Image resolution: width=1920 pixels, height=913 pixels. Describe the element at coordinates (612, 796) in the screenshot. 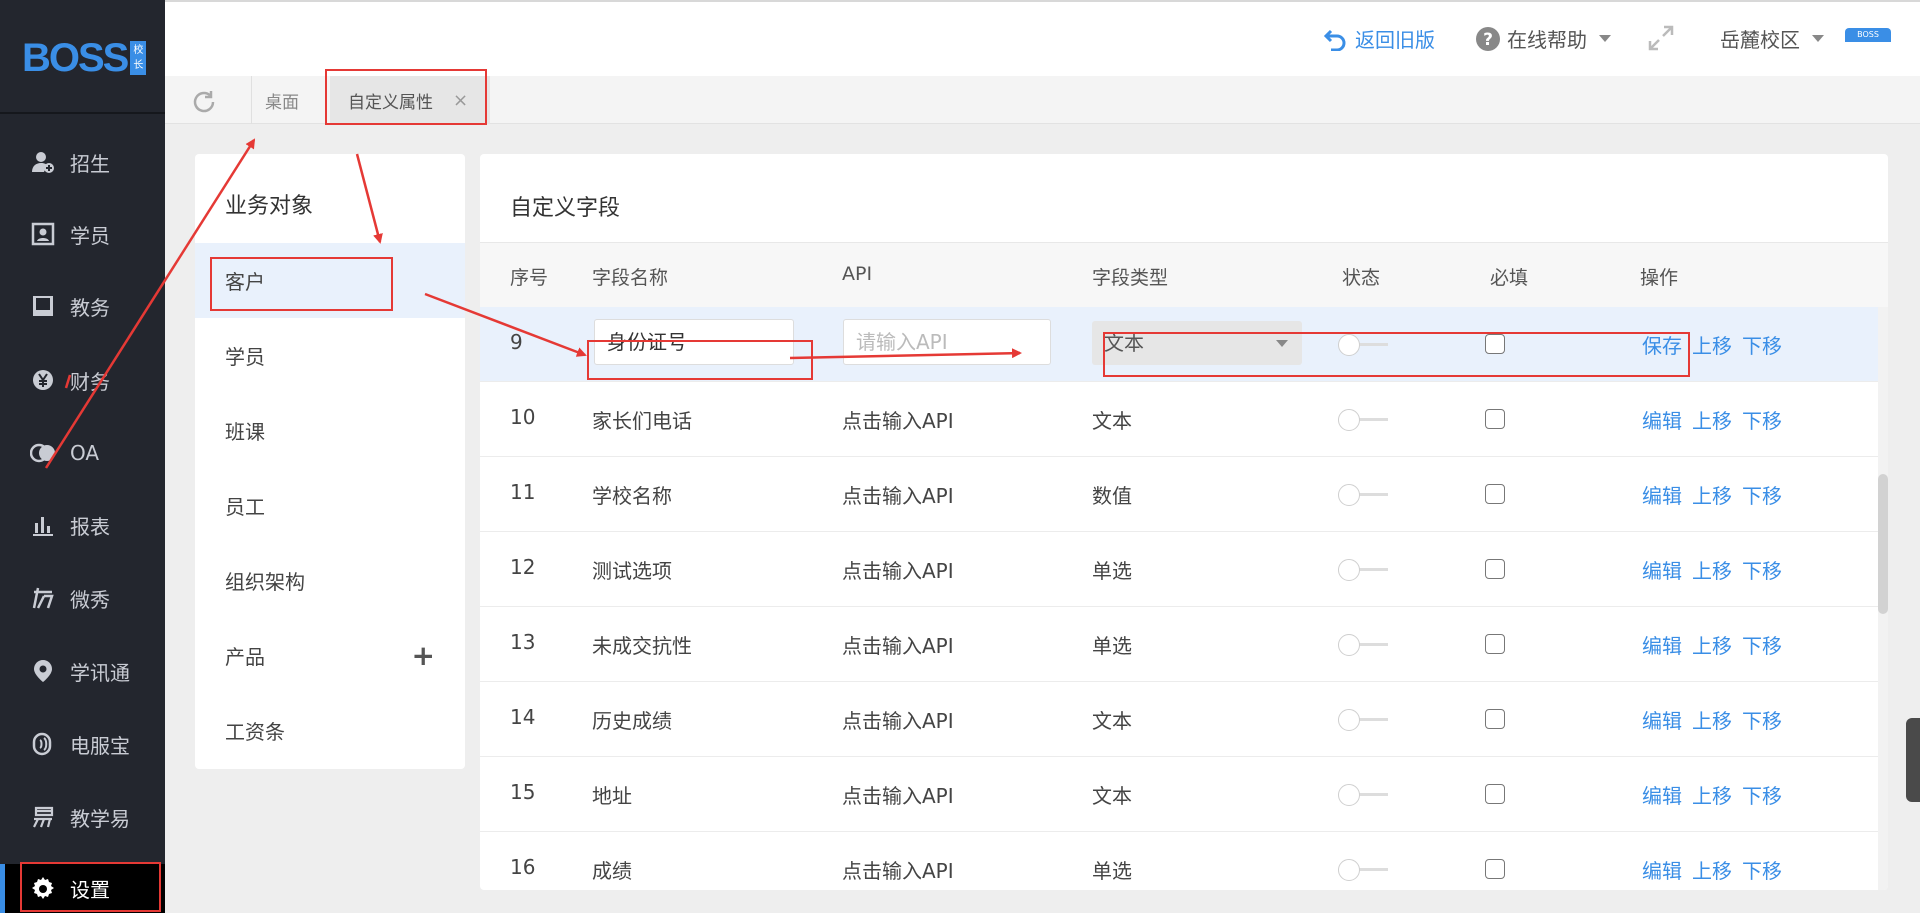

I see `field-name: 地址` at that location.